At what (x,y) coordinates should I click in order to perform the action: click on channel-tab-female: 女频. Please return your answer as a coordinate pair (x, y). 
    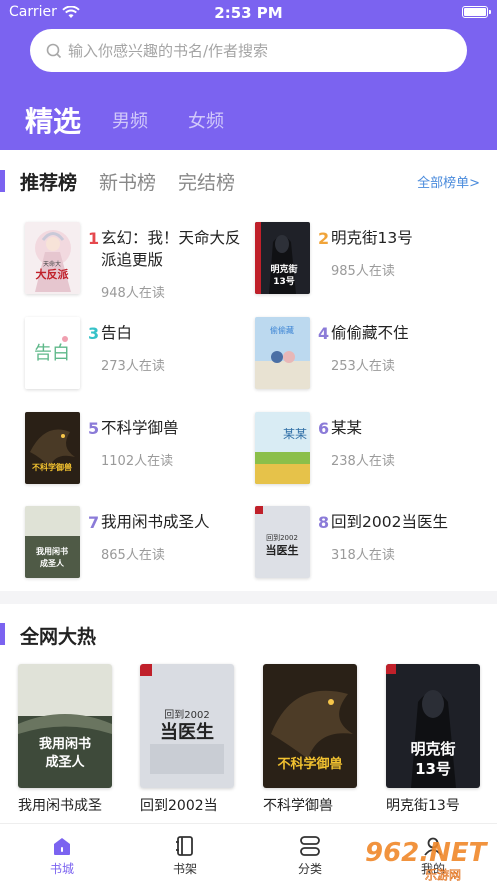
    Looking at the image, I should click on (206, 120).